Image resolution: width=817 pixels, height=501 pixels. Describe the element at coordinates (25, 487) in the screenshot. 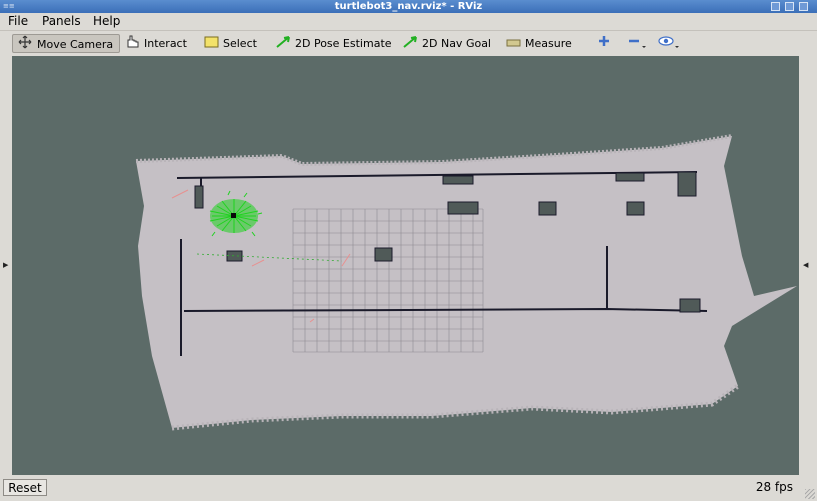

I see `reset-button: Reset` at that location.